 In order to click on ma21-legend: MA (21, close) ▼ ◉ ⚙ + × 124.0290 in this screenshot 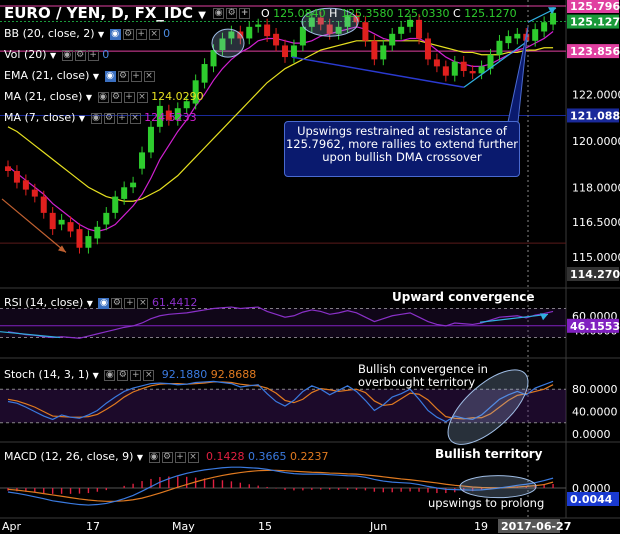, I will do `click(104, 96)`.